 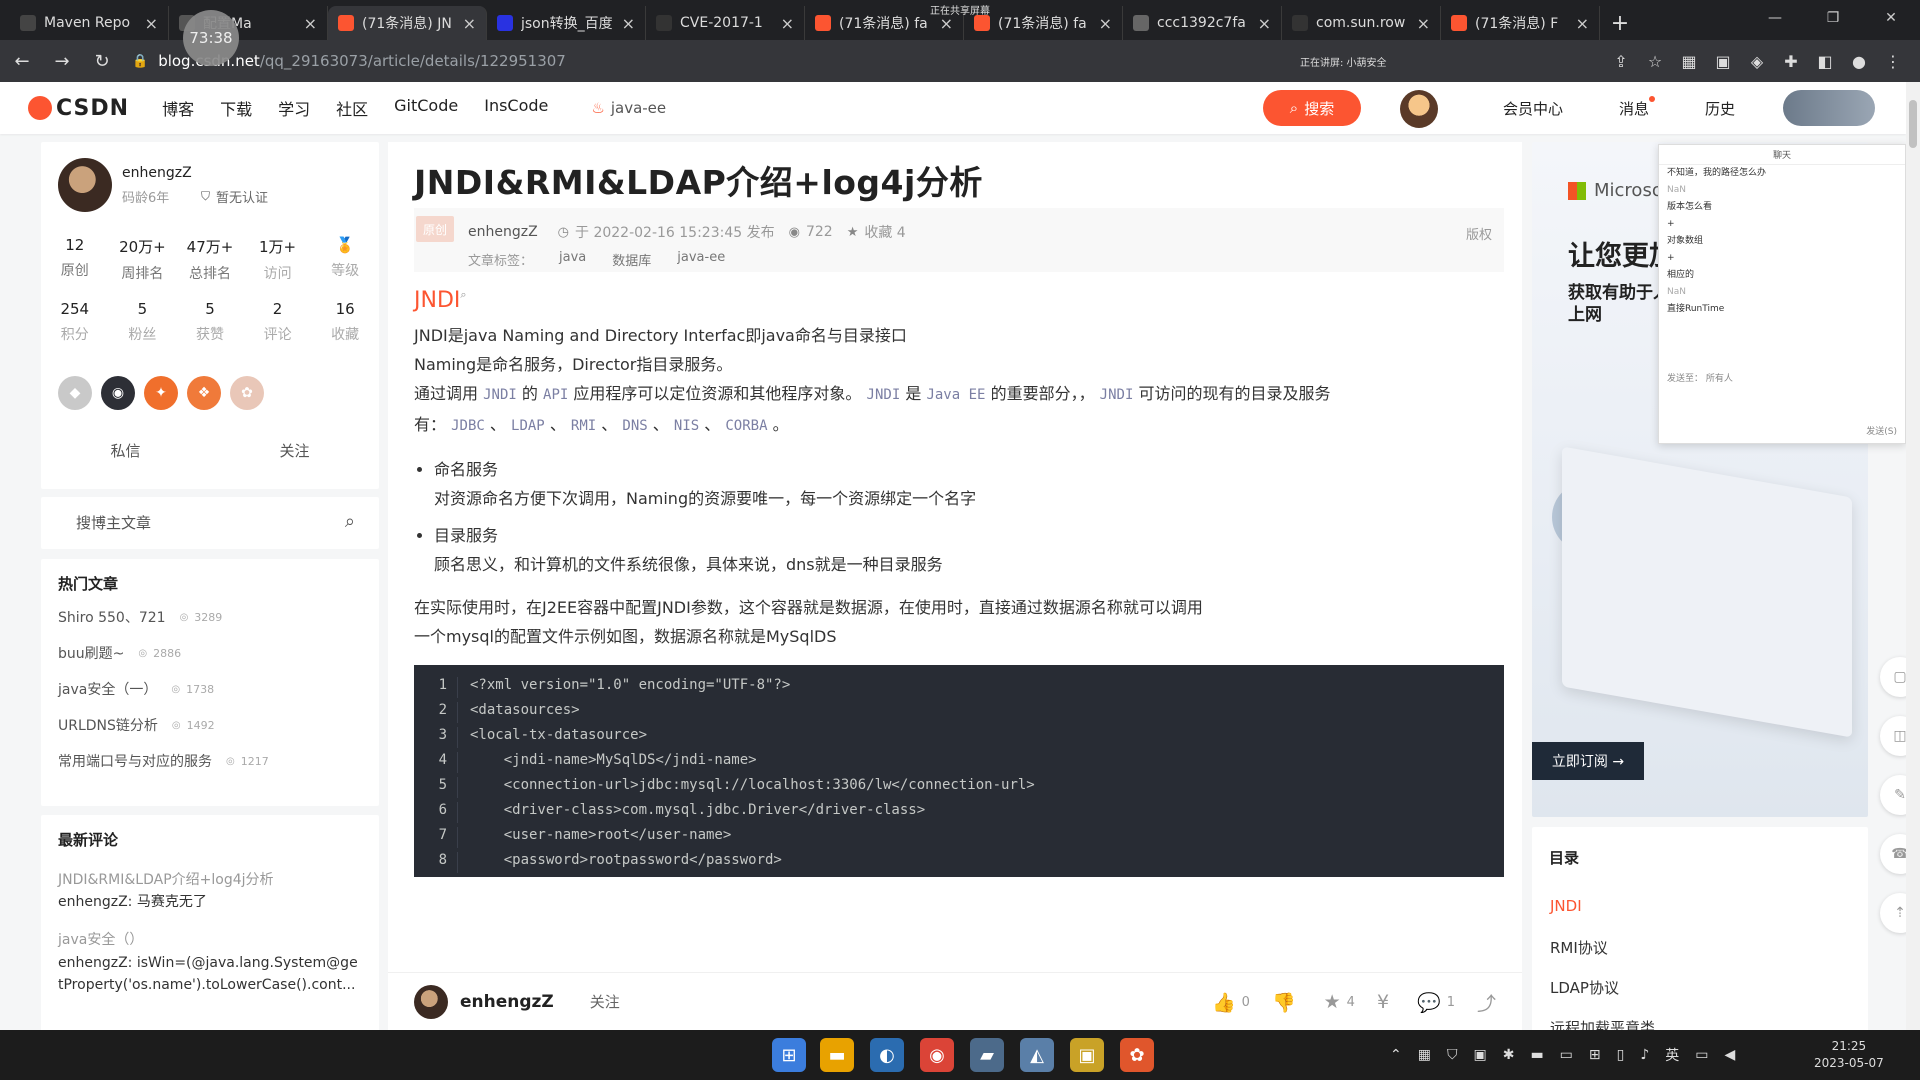 What do you see at coordinates (407, 23) in the screenshot?
I see `browser-tab: (71条消息) JN ×` at bounding box center [407, 23].